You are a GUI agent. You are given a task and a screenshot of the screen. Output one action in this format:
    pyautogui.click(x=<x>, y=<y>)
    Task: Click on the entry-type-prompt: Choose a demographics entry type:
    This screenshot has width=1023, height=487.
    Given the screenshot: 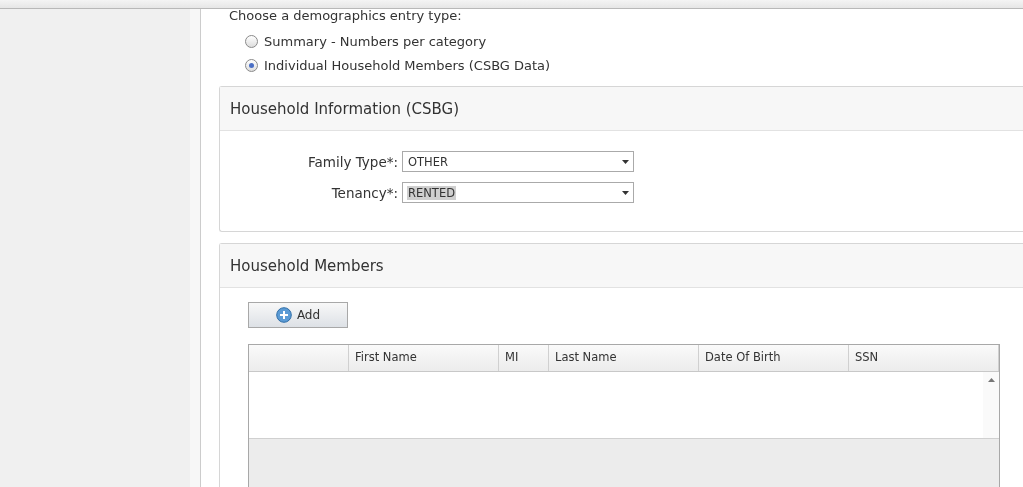 What is the action you would take?
    pyautogui.click(x=346, y=16)
    